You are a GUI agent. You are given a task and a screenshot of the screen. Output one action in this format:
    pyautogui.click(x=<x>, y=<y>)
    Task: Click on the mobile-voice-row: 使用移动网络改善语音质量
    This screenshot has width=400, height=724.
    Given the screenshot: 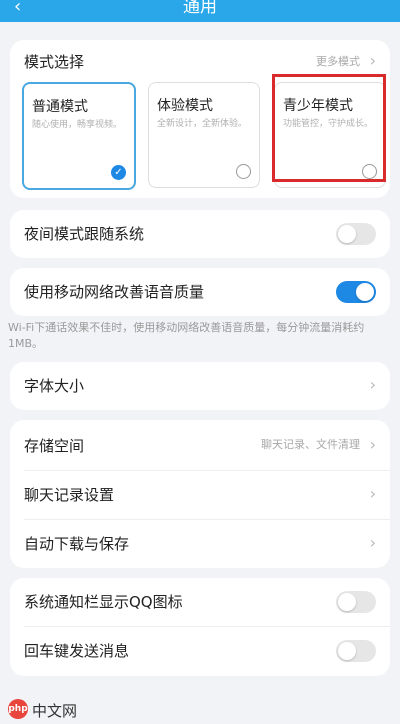 What is the action you would take?
    pyautogui.click(x=200, y=292)
    